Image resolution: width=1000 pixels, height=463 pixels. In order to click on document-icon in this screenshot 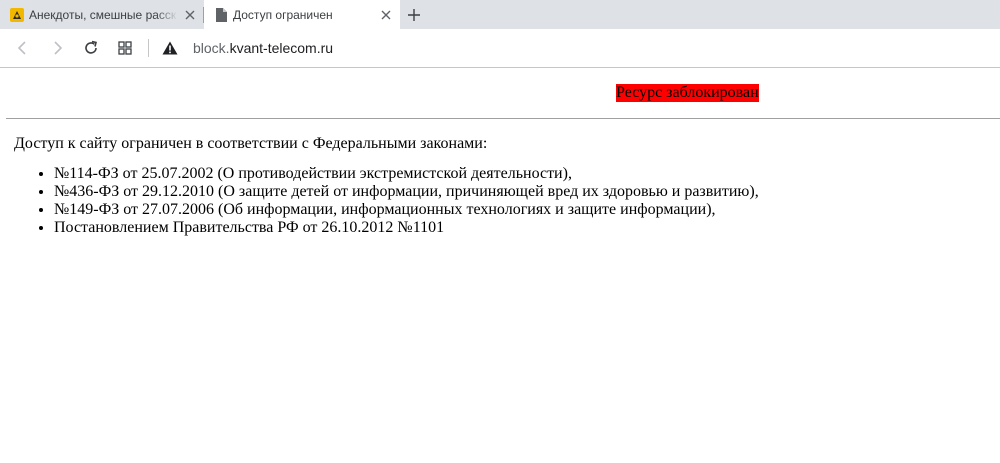, I will do `click(221, 14)`.